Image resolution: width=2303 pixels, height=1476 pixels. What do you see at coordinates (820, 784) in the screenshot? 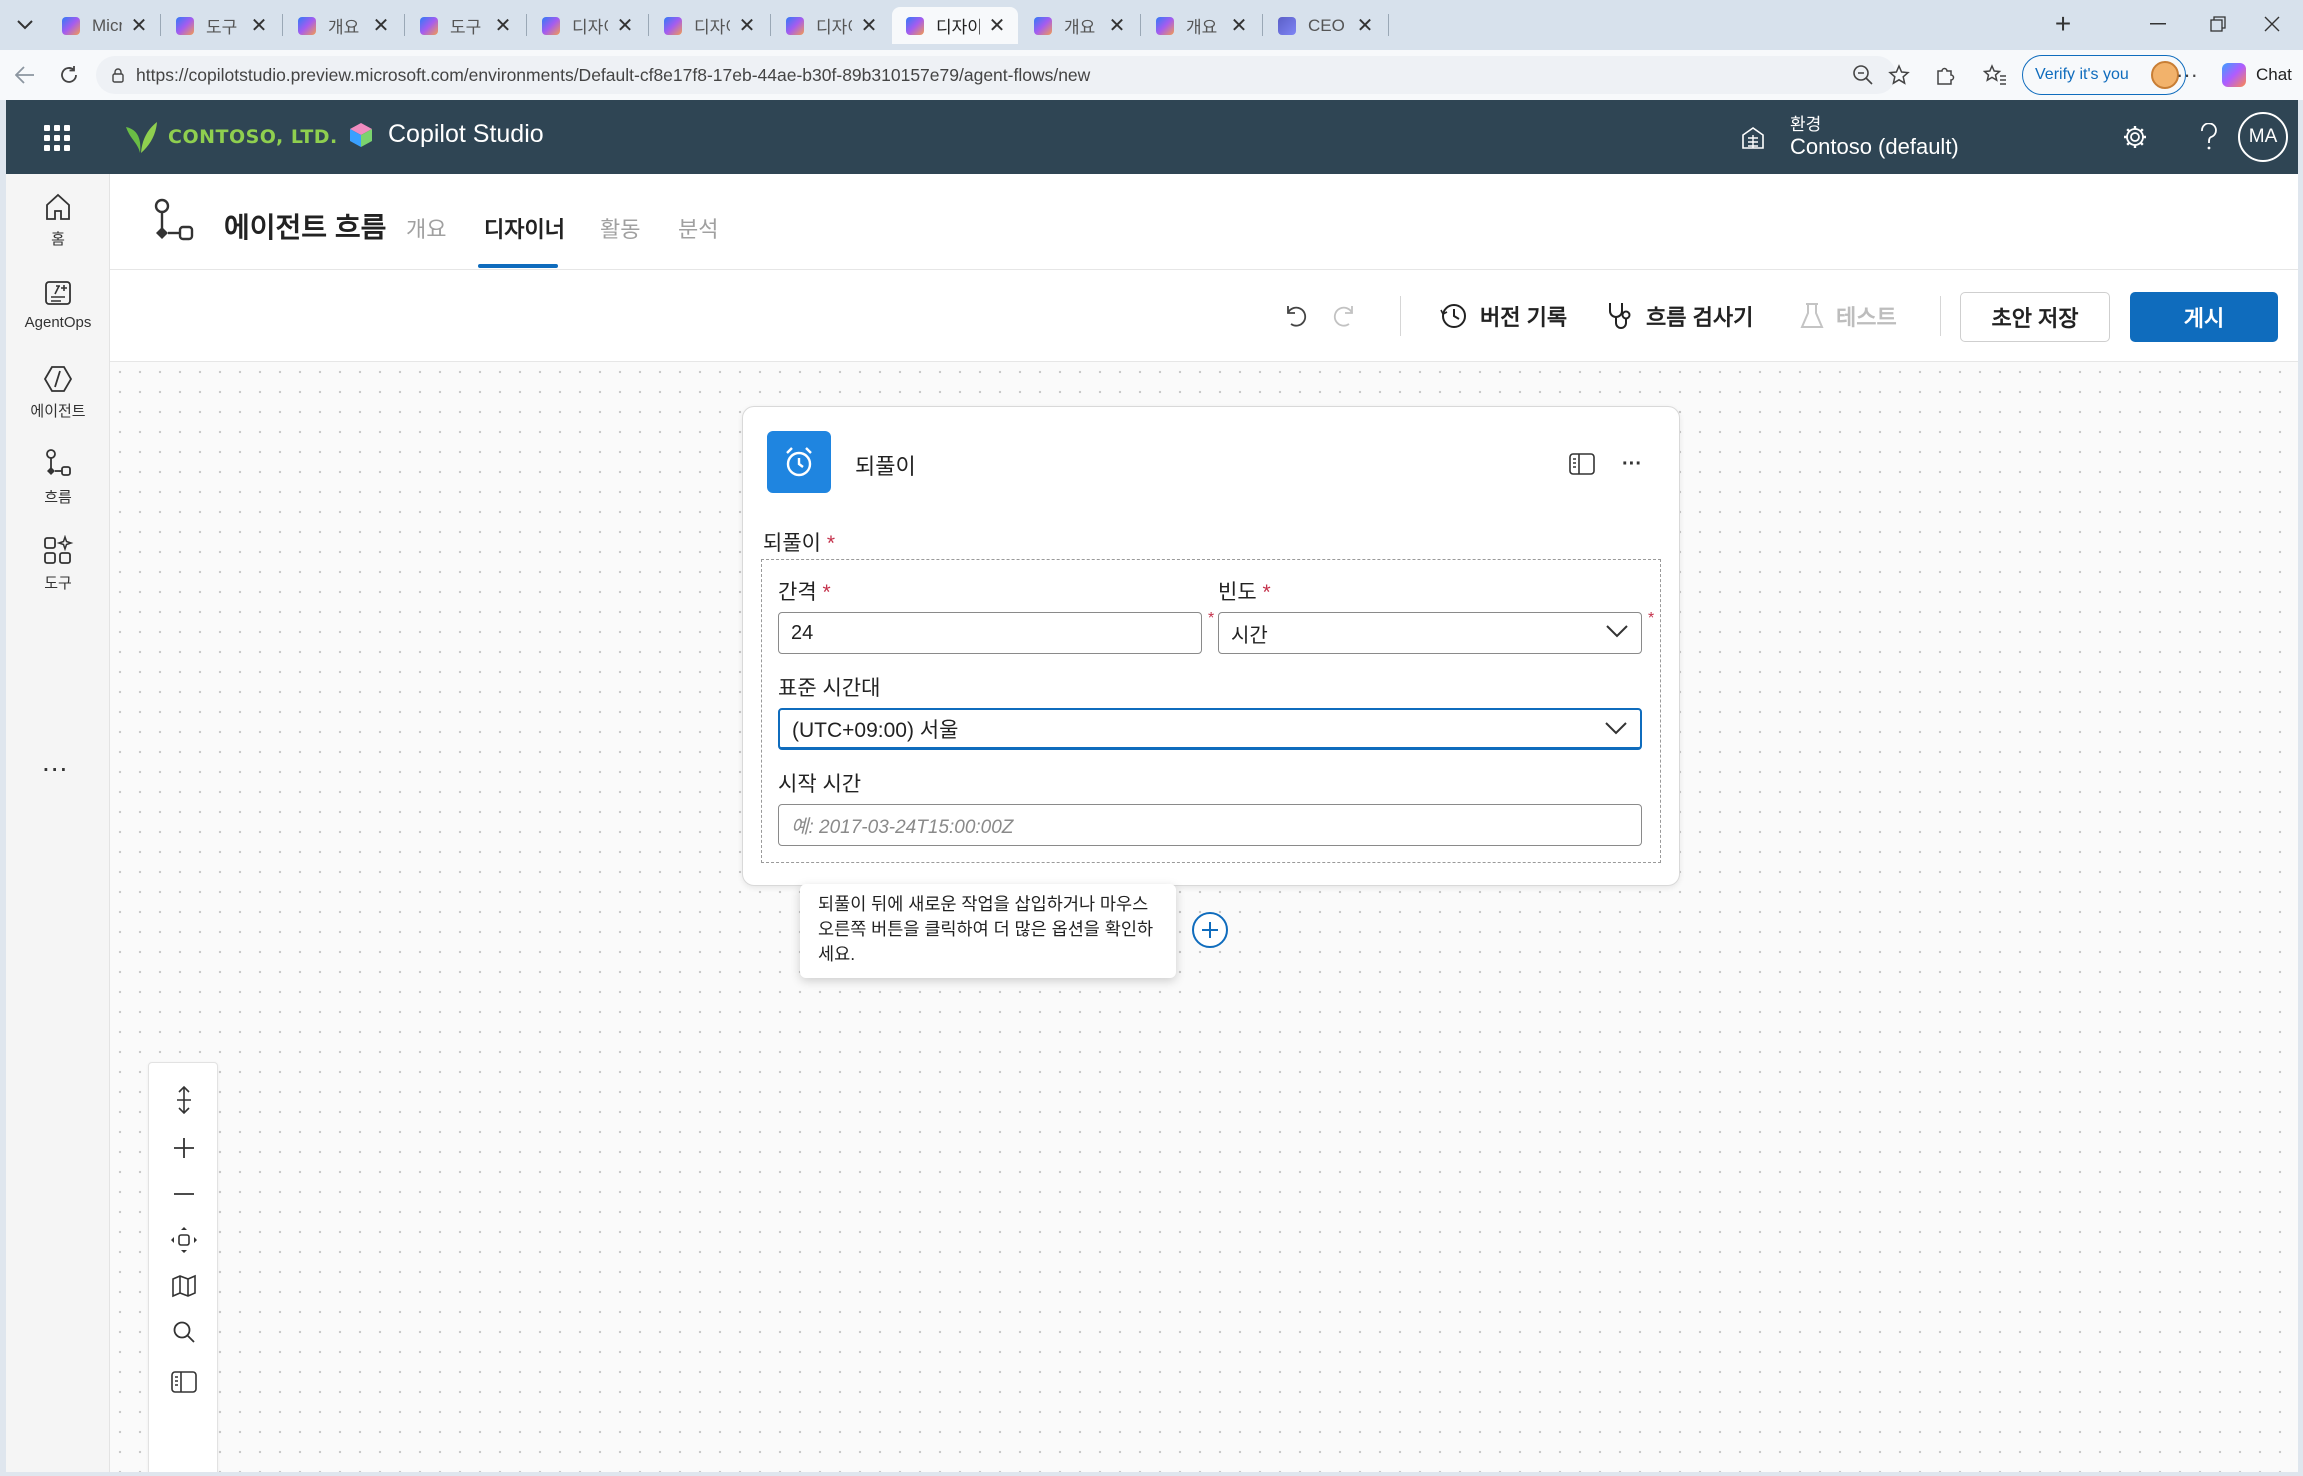
I see `start-time-label: 시작 시간` at bounding box center [820, 784].